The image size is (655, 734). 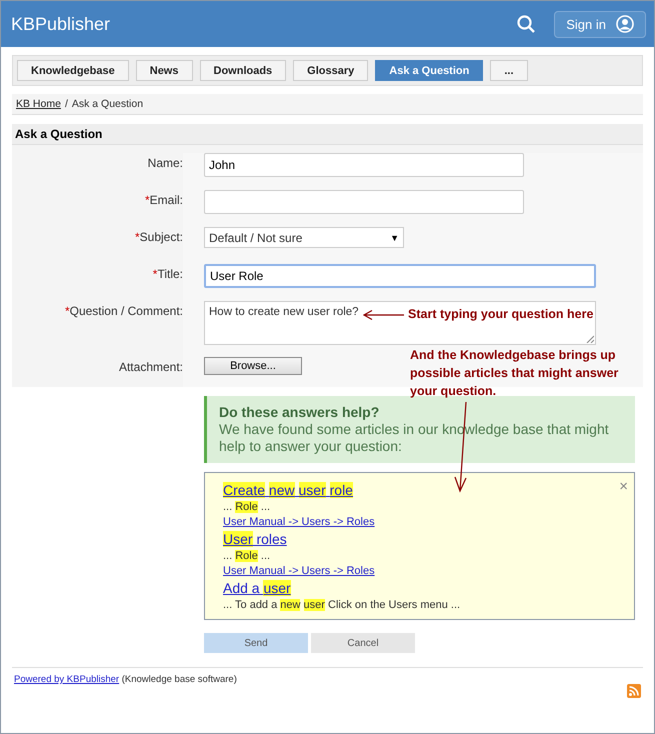 I want to click on nav-tab: Downloads, so click(x=243, y=70).